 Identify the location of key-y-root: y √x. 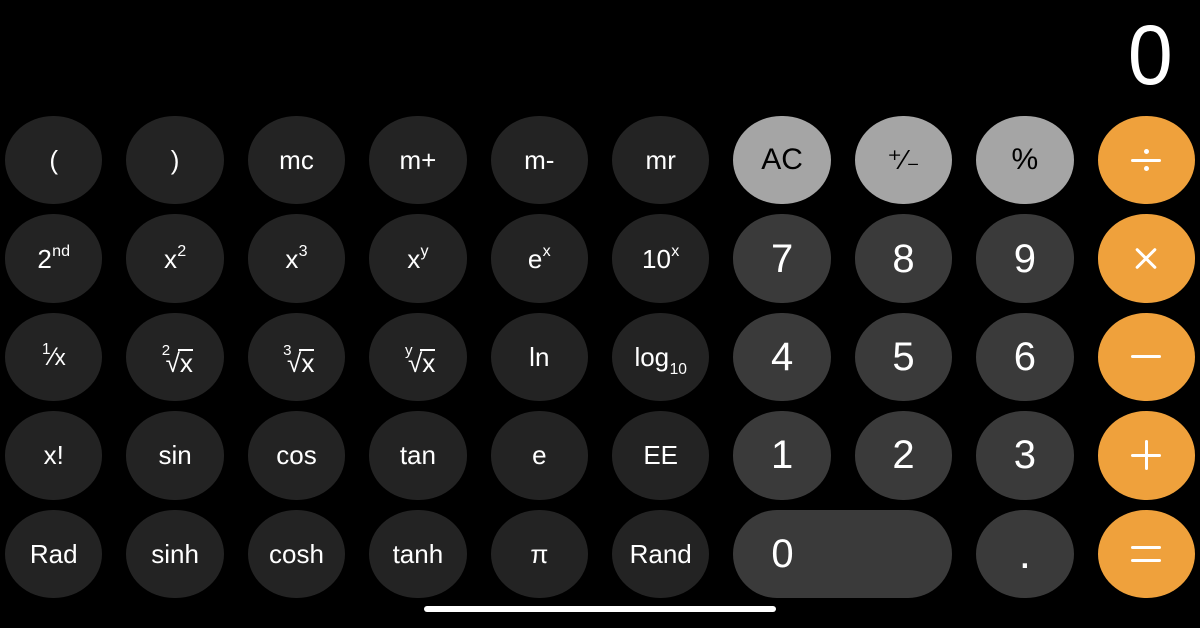
(418, 357).